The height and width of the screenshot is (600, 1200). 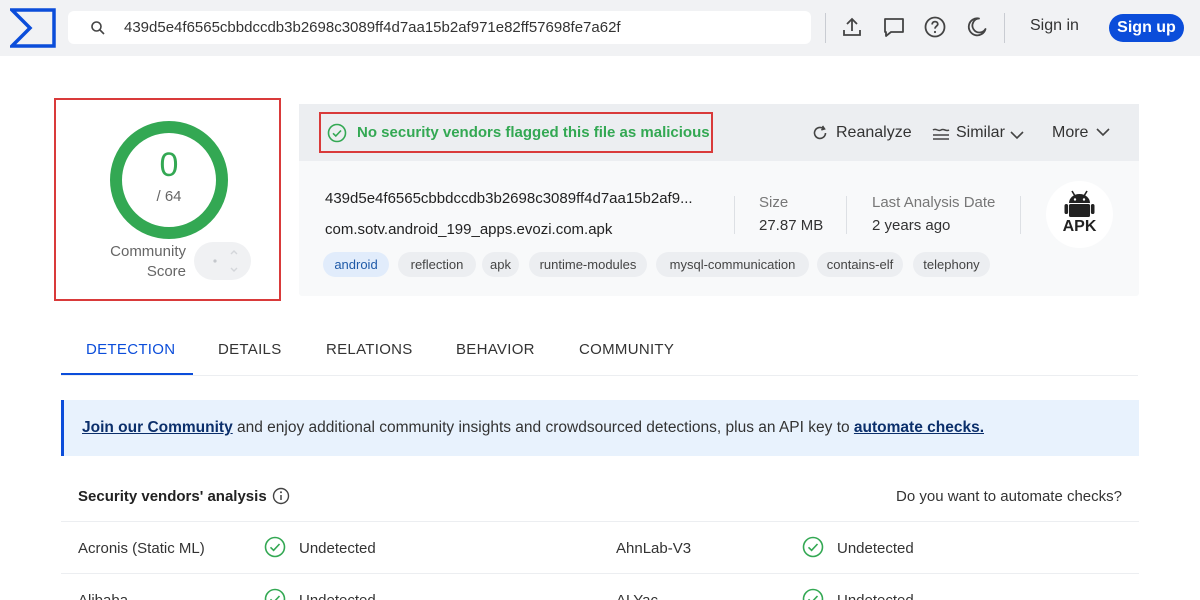 I want to click on virustotal-logo, so click(x=33, y=28).